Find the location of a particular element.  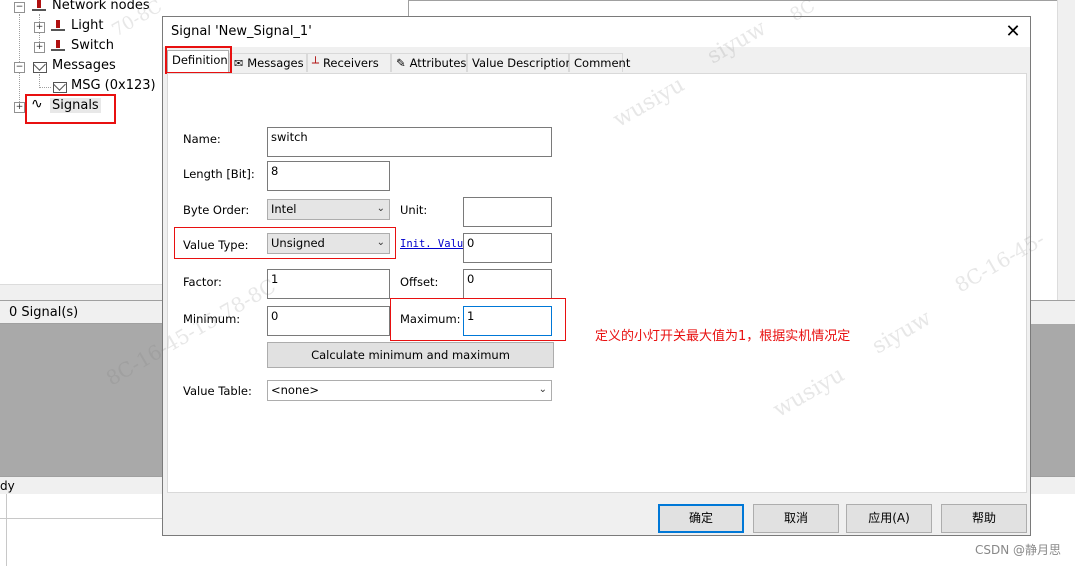

name-label: Name: is located at coordinates (202, 139).